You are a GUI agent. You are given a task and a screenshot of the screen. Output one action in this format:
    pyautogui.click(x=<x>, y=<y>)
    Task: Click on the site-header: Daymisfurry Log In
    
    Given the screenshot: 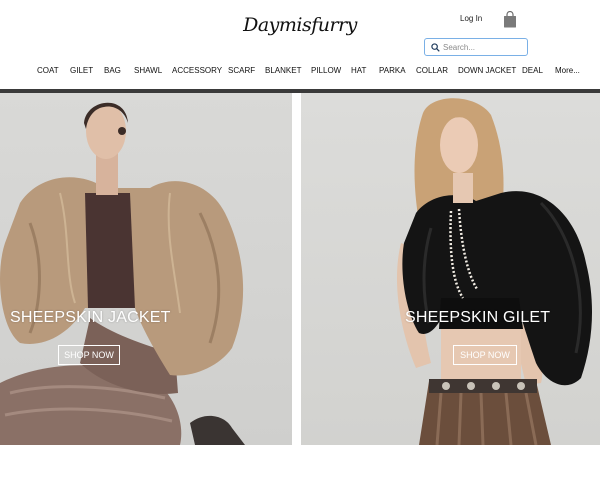 What is the action you would take?
    pyautogui.click(x=300, y=30)
    